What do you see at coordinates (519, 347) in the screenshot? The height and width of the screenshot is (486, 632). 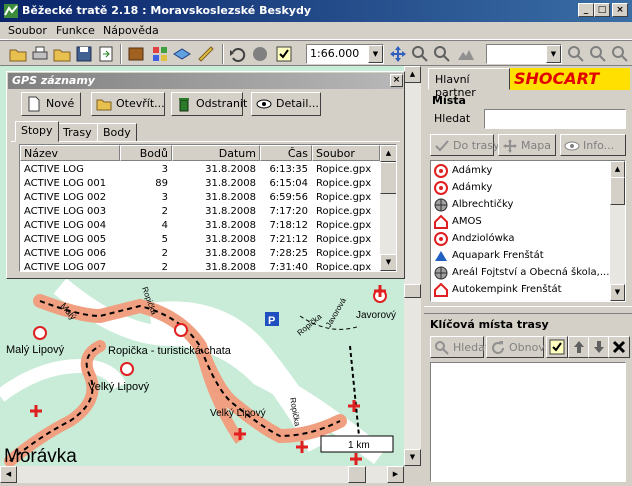 I see `obnovit-button: Obnovit` at bounding box center [519, 347].